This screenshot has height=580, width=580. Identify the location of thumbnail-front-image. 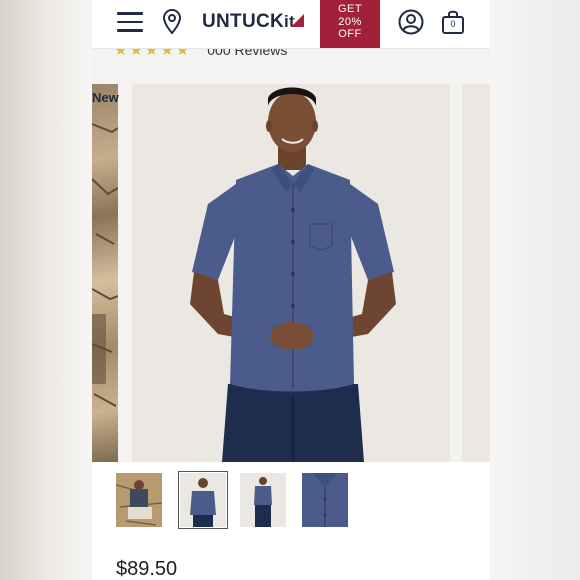
(203, 500).